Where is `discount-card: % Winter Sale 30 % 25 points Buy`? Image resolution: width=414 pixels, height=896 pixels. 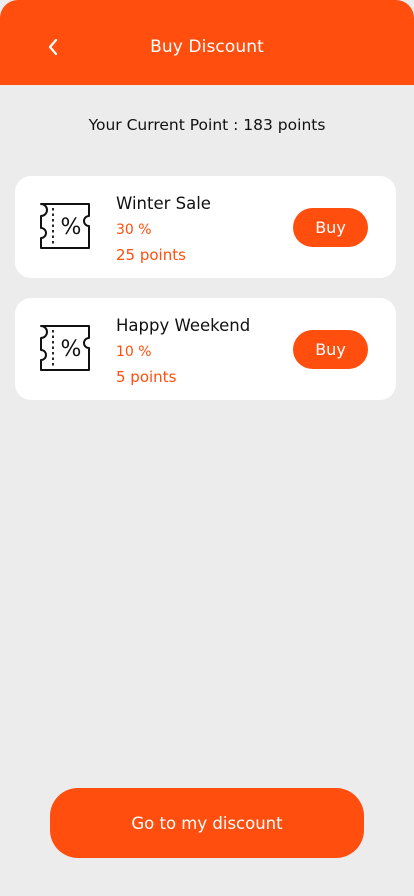
discount-card: % Winter Sale 30 % 25 points Buy is located at coordinates (205, 227).